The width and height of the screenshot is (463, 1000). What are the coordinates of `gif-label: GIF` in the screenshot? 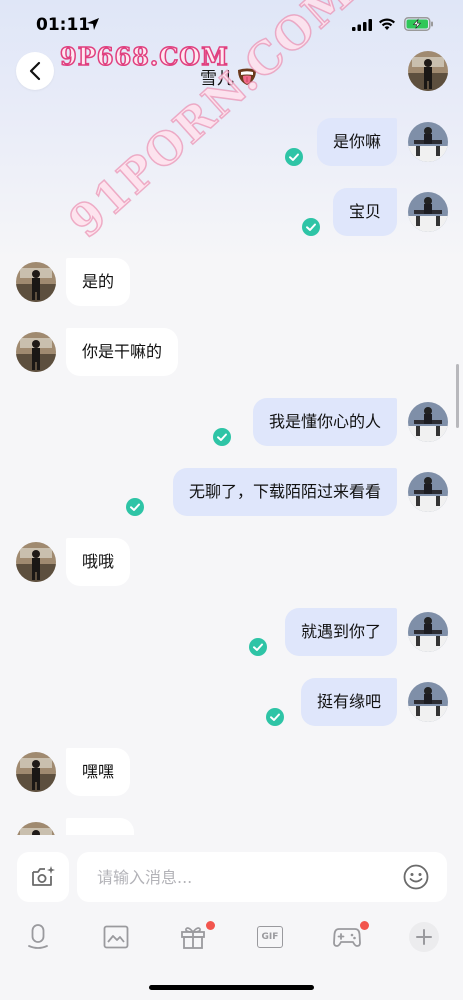 It's located at (270, 937).